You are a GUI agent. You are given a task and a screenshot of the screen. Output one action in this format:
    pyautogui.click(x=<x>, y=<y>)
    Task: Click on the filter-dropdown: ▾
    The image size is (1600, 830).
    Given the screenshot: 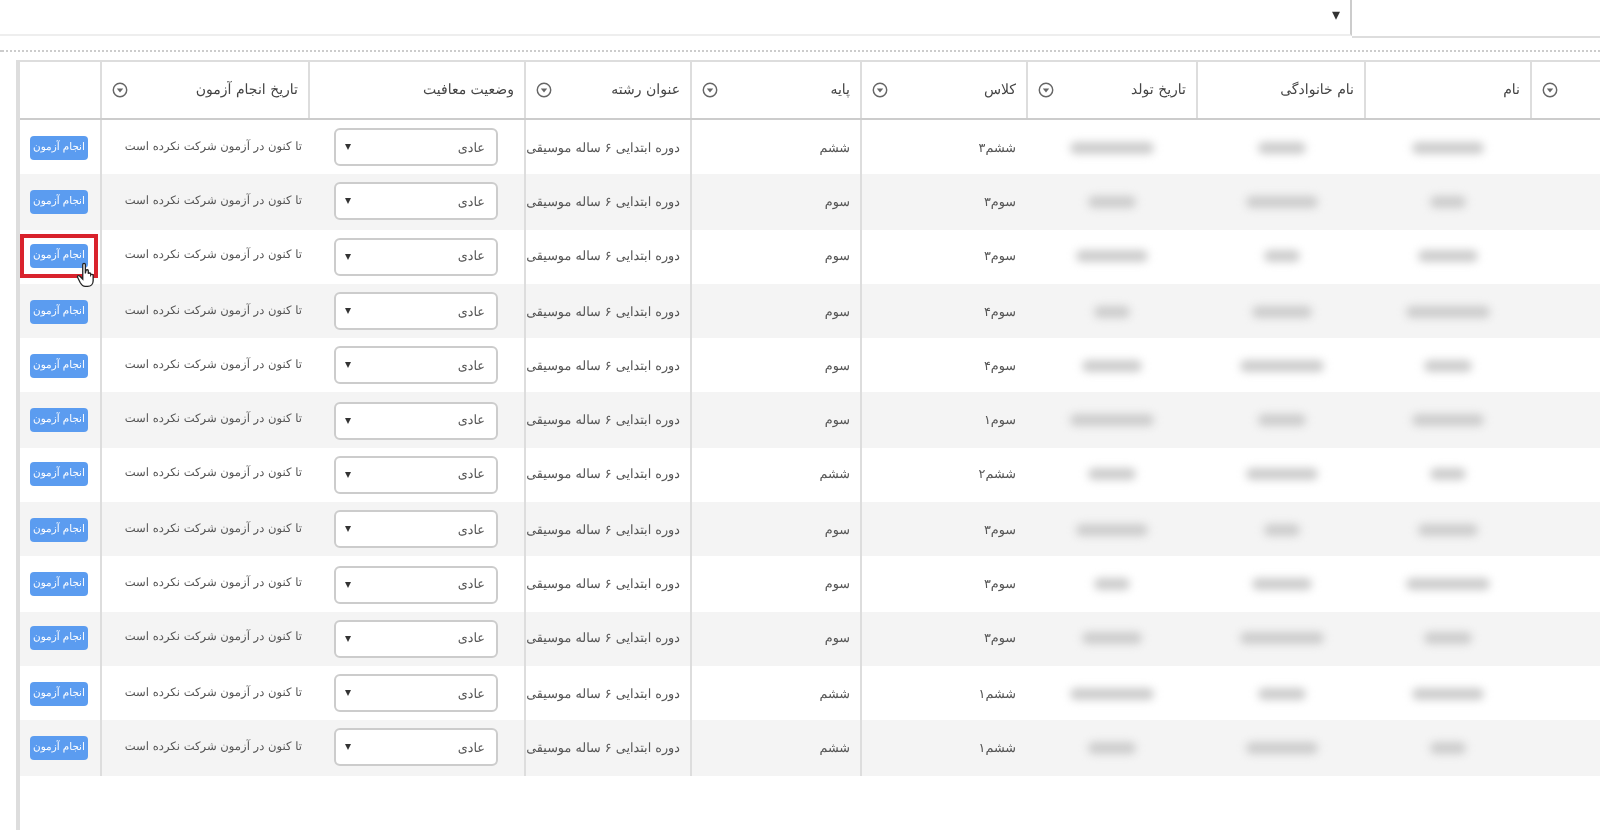 What is the action you would take?
    pyautogui.click(x=676, y=18)
    